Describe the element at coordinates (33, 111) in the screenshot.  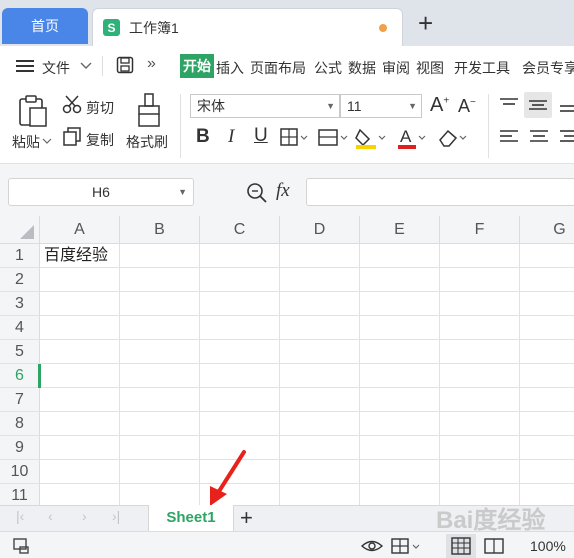
I see `paste-icon` at that location.